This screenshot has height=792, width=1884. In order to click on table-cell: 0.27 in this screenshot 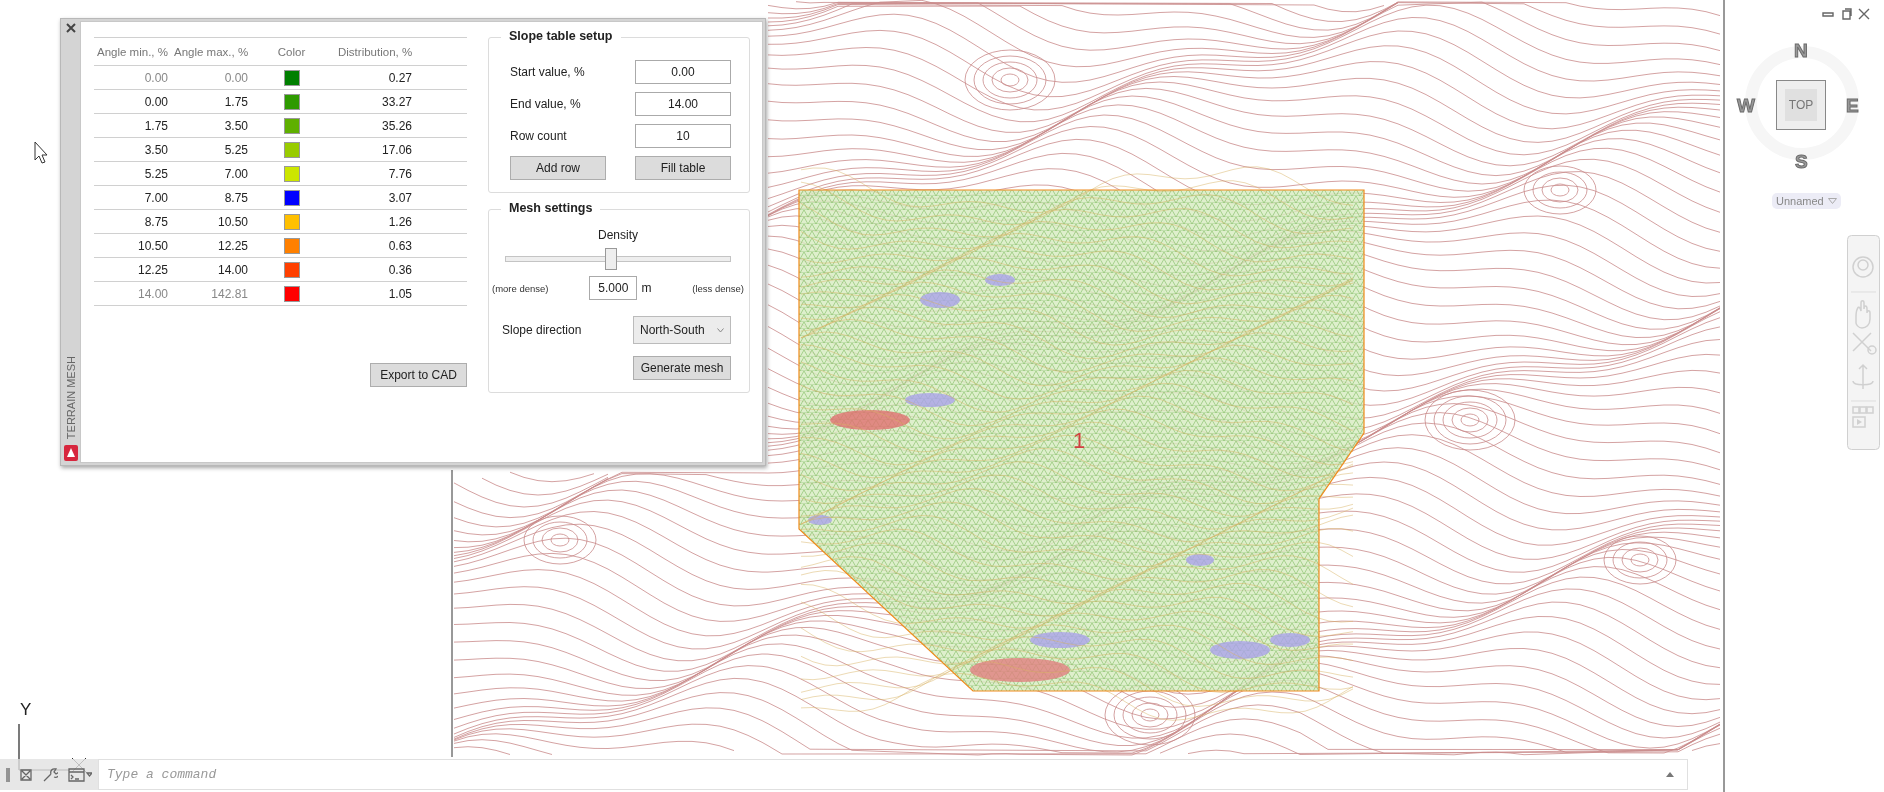, I will do `click(373, 78)`.